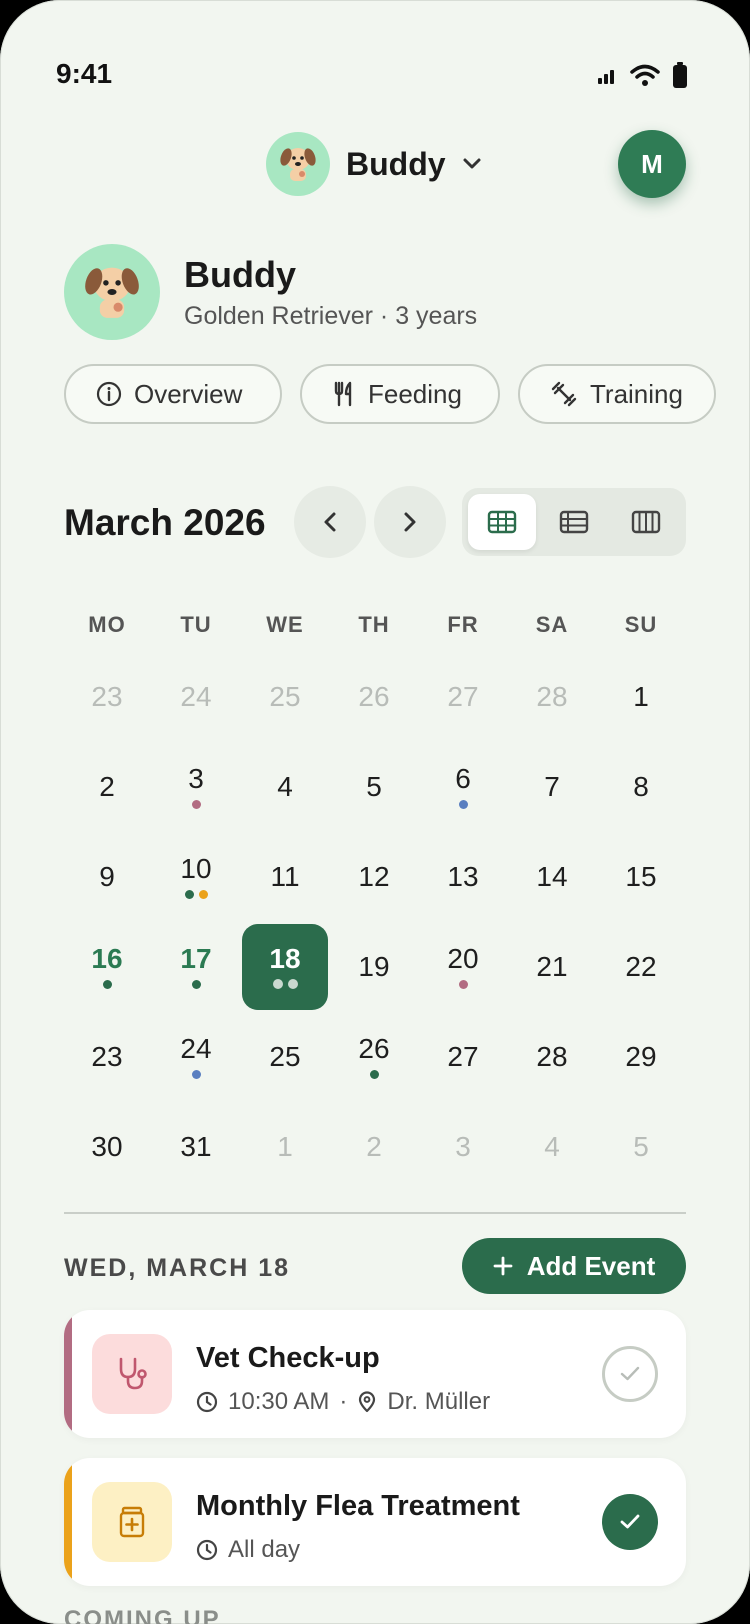  Describe the element at coordinates (574, 522) in the screenshot. I see `list-view-button` at that location.